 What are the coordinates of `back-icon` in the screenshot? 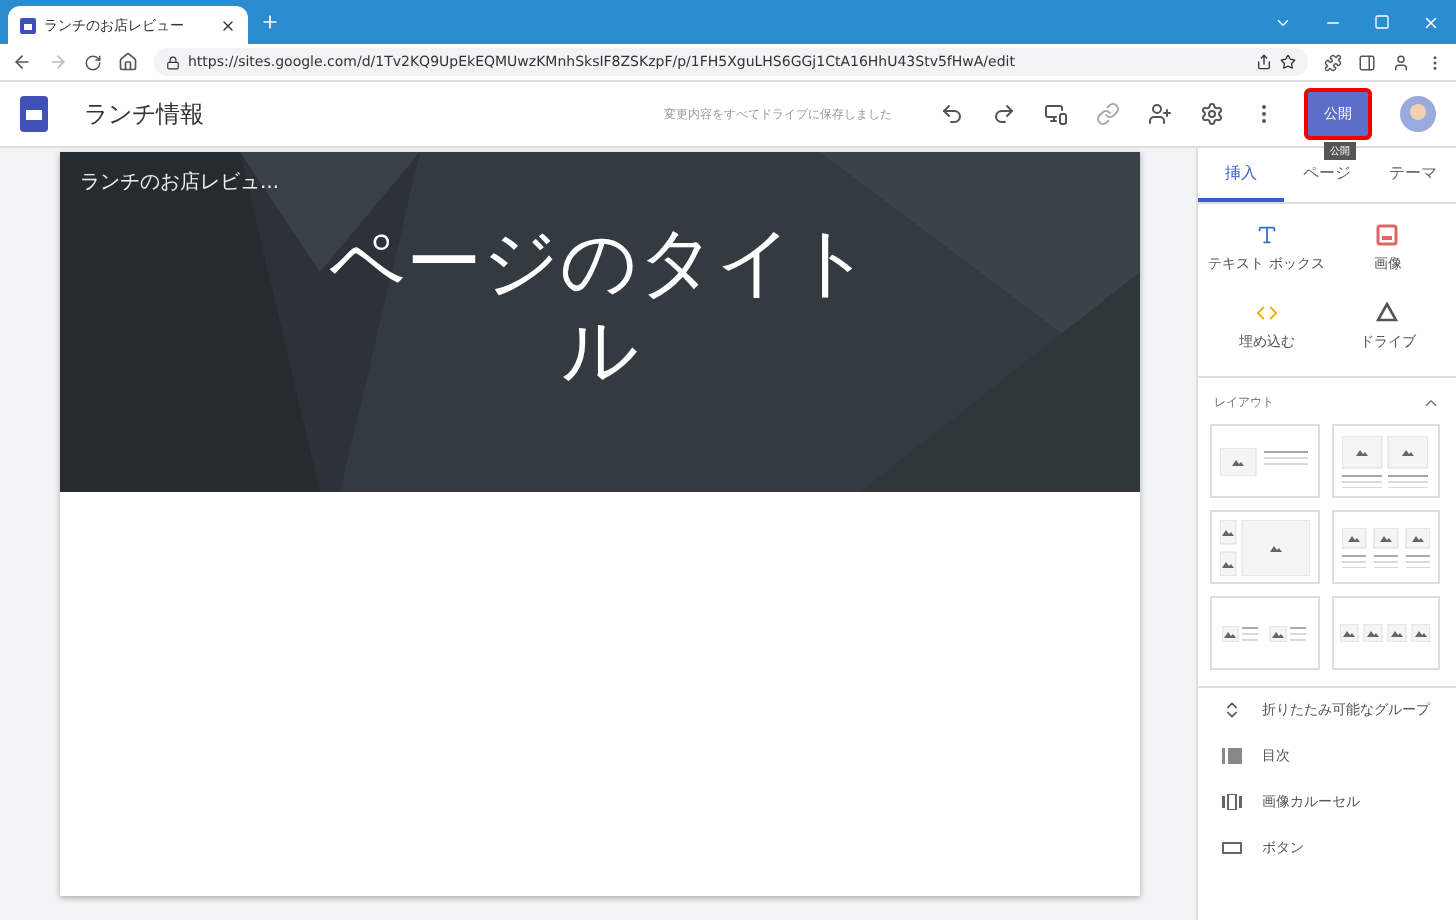 It's located at (22, 62).